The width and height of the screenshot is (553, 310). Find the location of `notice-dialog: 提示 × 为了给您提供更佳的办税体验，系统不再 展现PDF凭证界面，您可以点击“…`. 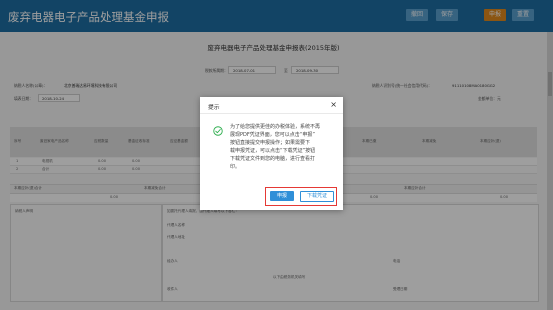

notice-dialog: 提示 × 为了给您提供更佳的办税体验，系统不再 展现PDF凭证界面，您可以点击“… is located at coordinates (271, 153).